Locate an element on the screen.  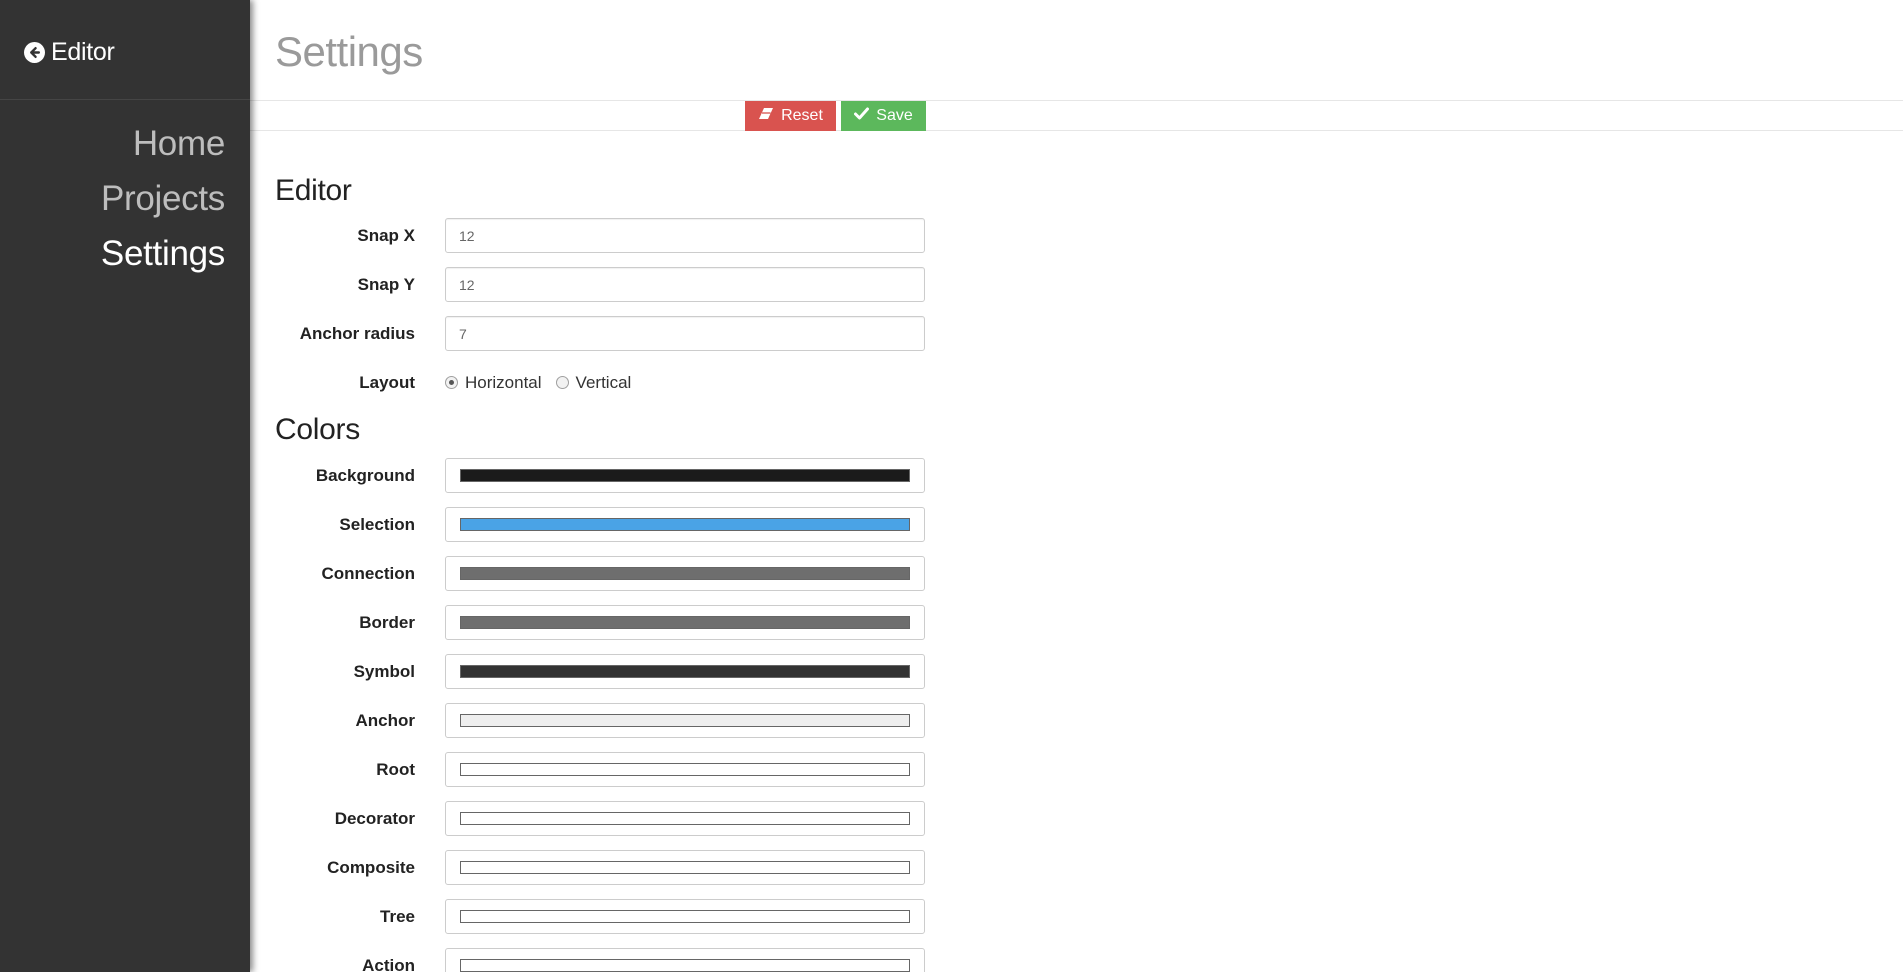
color-picker-anchor is located at coordinates (685, 720).